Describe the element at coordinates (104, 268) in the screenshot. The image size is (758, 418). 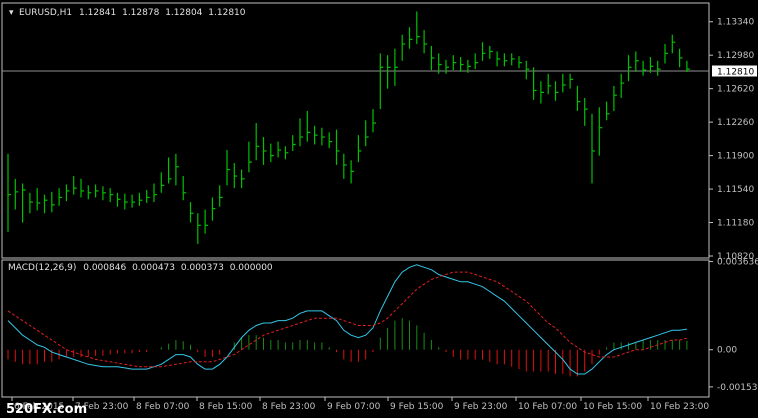
I see `macd-main-value: 0.000846` at that location.